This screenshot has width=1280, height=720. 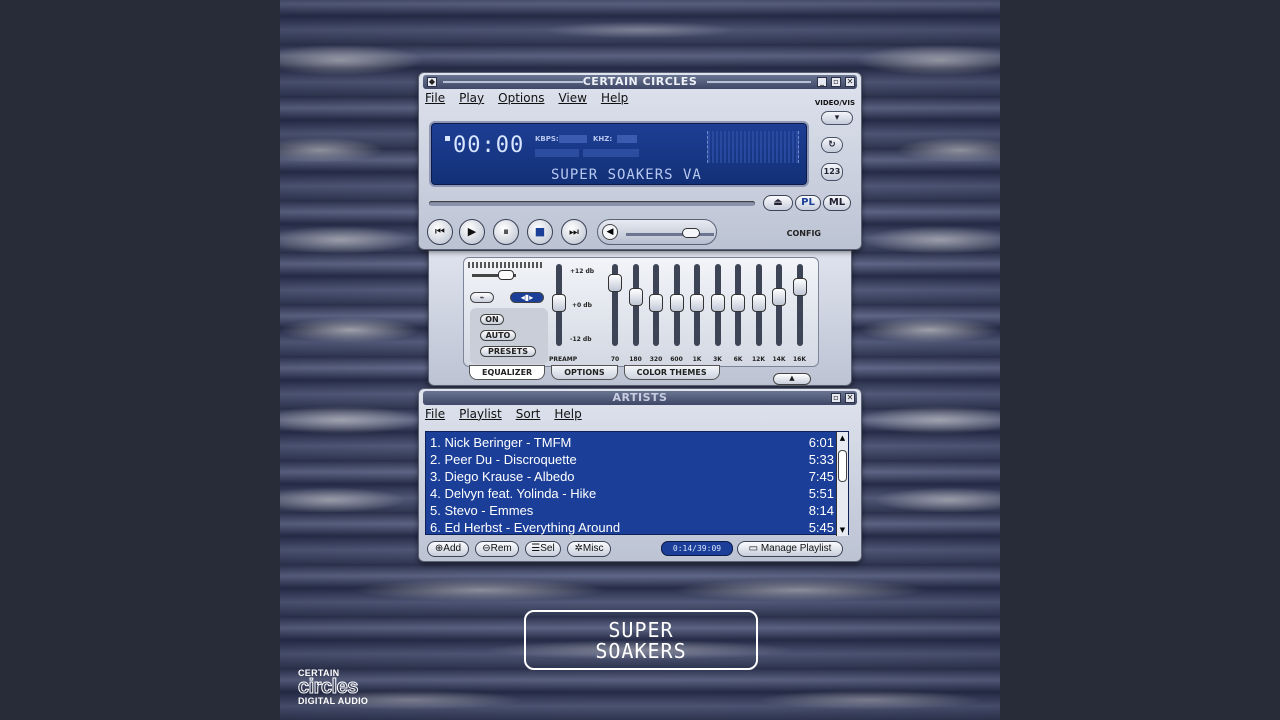 What do you see at coordinates (842, 484) in the screenshot?
I see `playlist-scrollbar: ▲ ▼` at bounding box center [842, 484].